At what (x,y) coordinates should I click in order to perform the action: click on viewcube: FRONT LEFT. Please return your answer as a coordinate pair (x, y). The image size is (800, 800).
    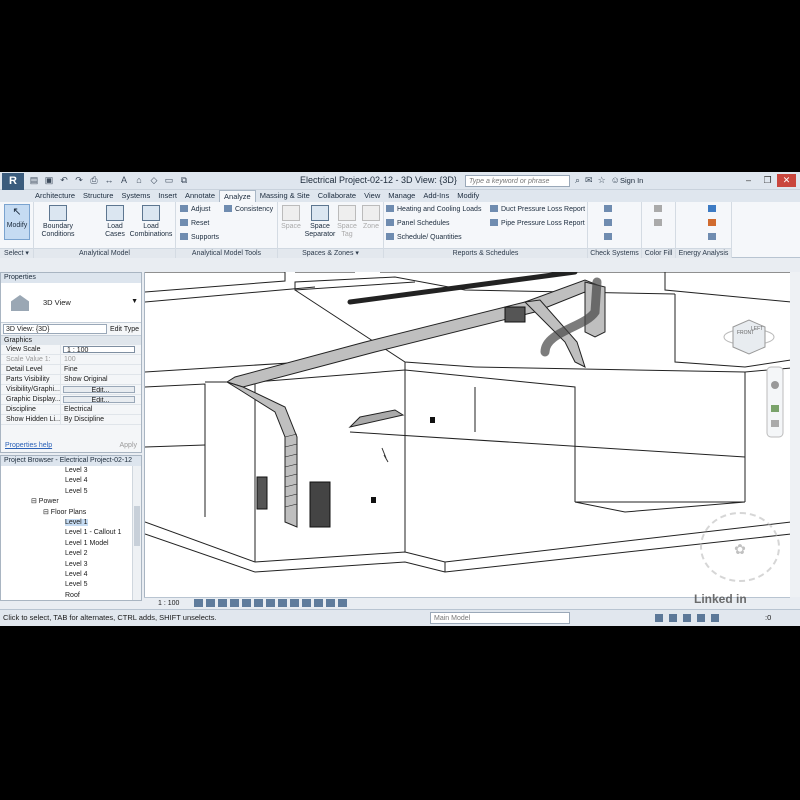
    Looking at the image, I should click on (749, 337).